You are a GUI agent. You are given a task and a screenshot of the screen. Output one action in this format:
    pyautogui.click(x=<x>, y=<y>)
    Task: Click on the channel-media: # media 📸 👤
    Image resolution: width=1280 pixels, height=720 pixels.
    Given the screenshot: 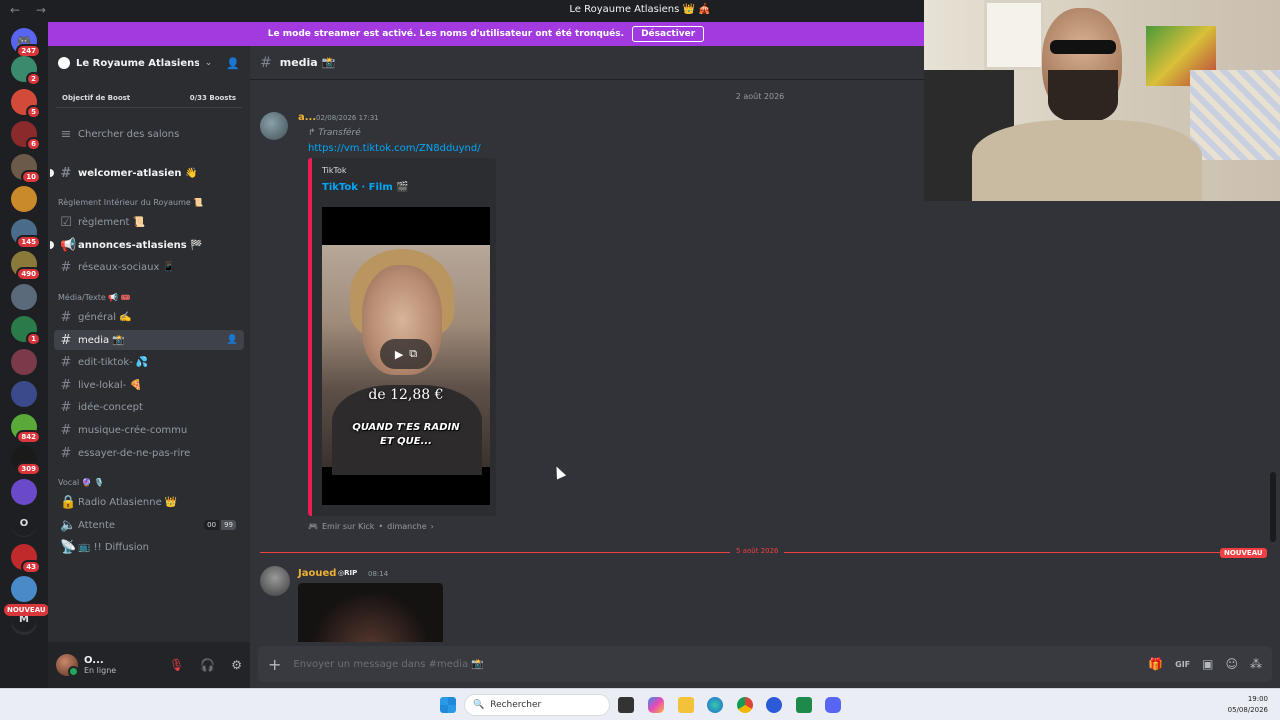 What is the action you would take?
    pyautogui.click(x=149, y=340)
    